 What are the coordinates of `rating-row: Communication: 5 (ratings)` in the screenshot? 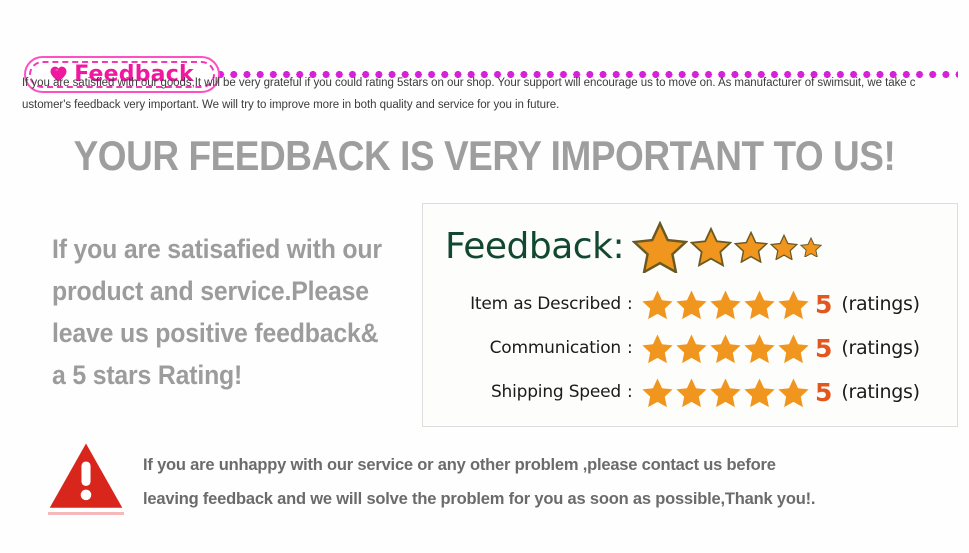 It's located at (690, 348).